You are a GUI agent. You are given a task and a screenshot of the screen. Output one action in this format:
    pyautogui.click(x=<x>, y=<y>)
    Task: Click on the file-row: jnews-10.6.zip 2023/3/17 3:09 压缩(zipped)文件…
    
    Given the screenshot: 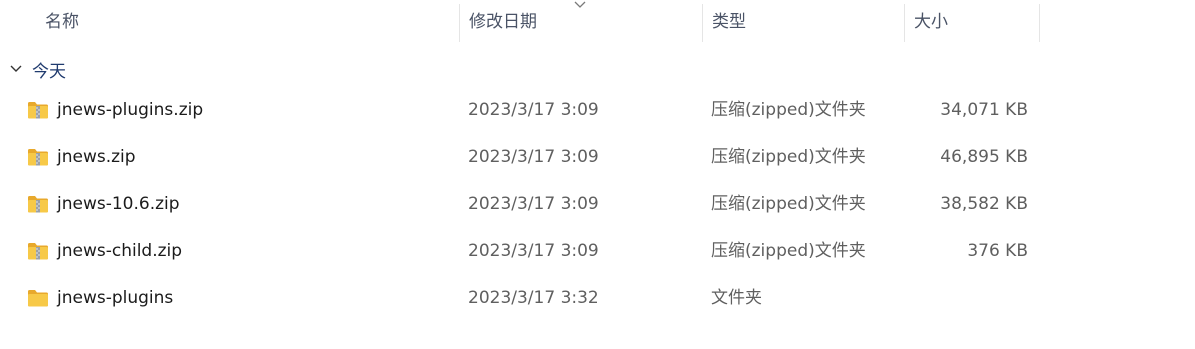 What is the action you would take?
    pyautogui.click(x=520, y=204)
    